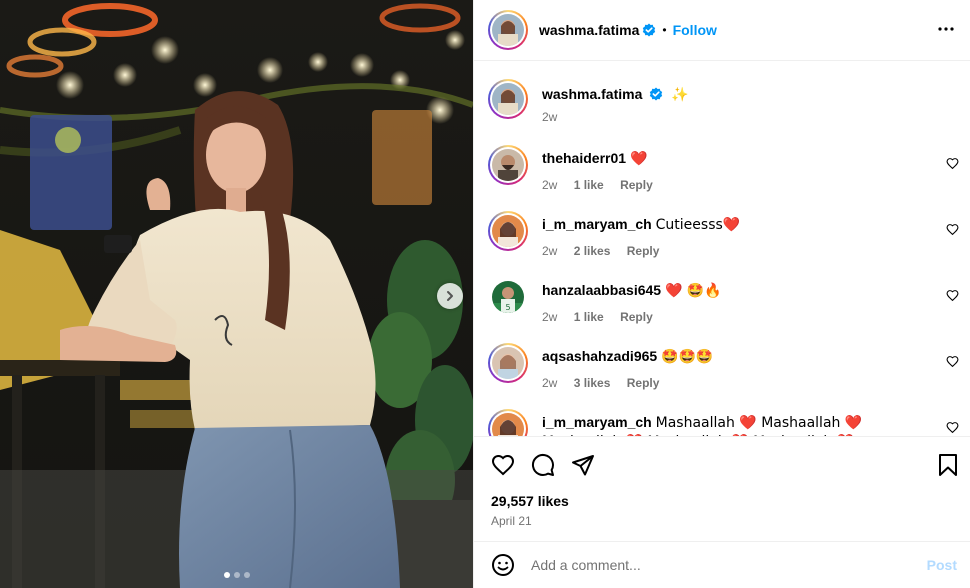  Describe the element at coordinates (948, 465) in the screenshot. I see `bookmark-icon` at that location.